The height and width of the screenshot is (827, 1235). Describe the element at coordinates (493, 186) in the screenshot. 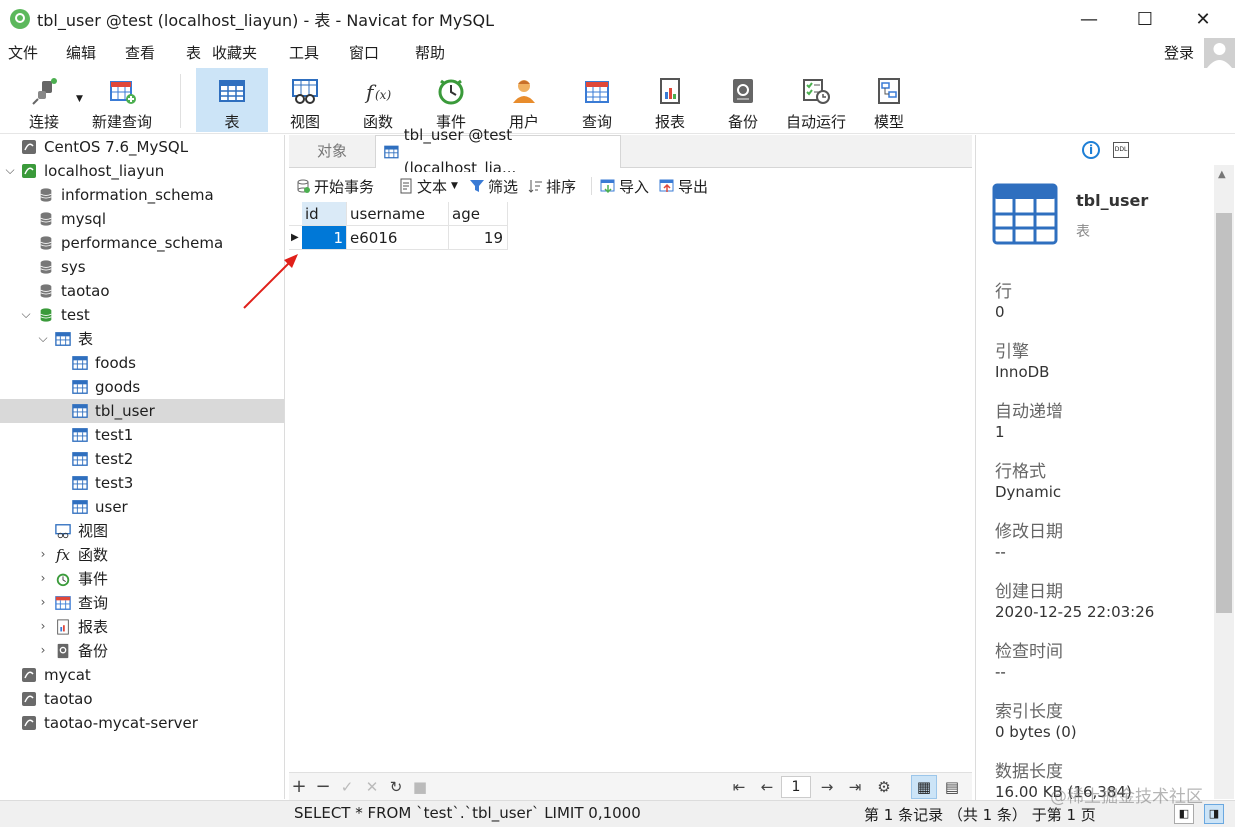

I see `filter-button: 筛选` at that location.